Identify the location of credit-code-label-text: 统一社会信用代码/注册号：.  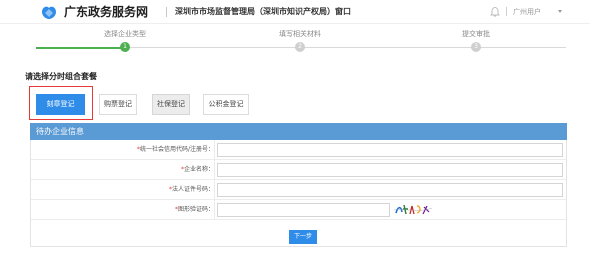
(176, 149).